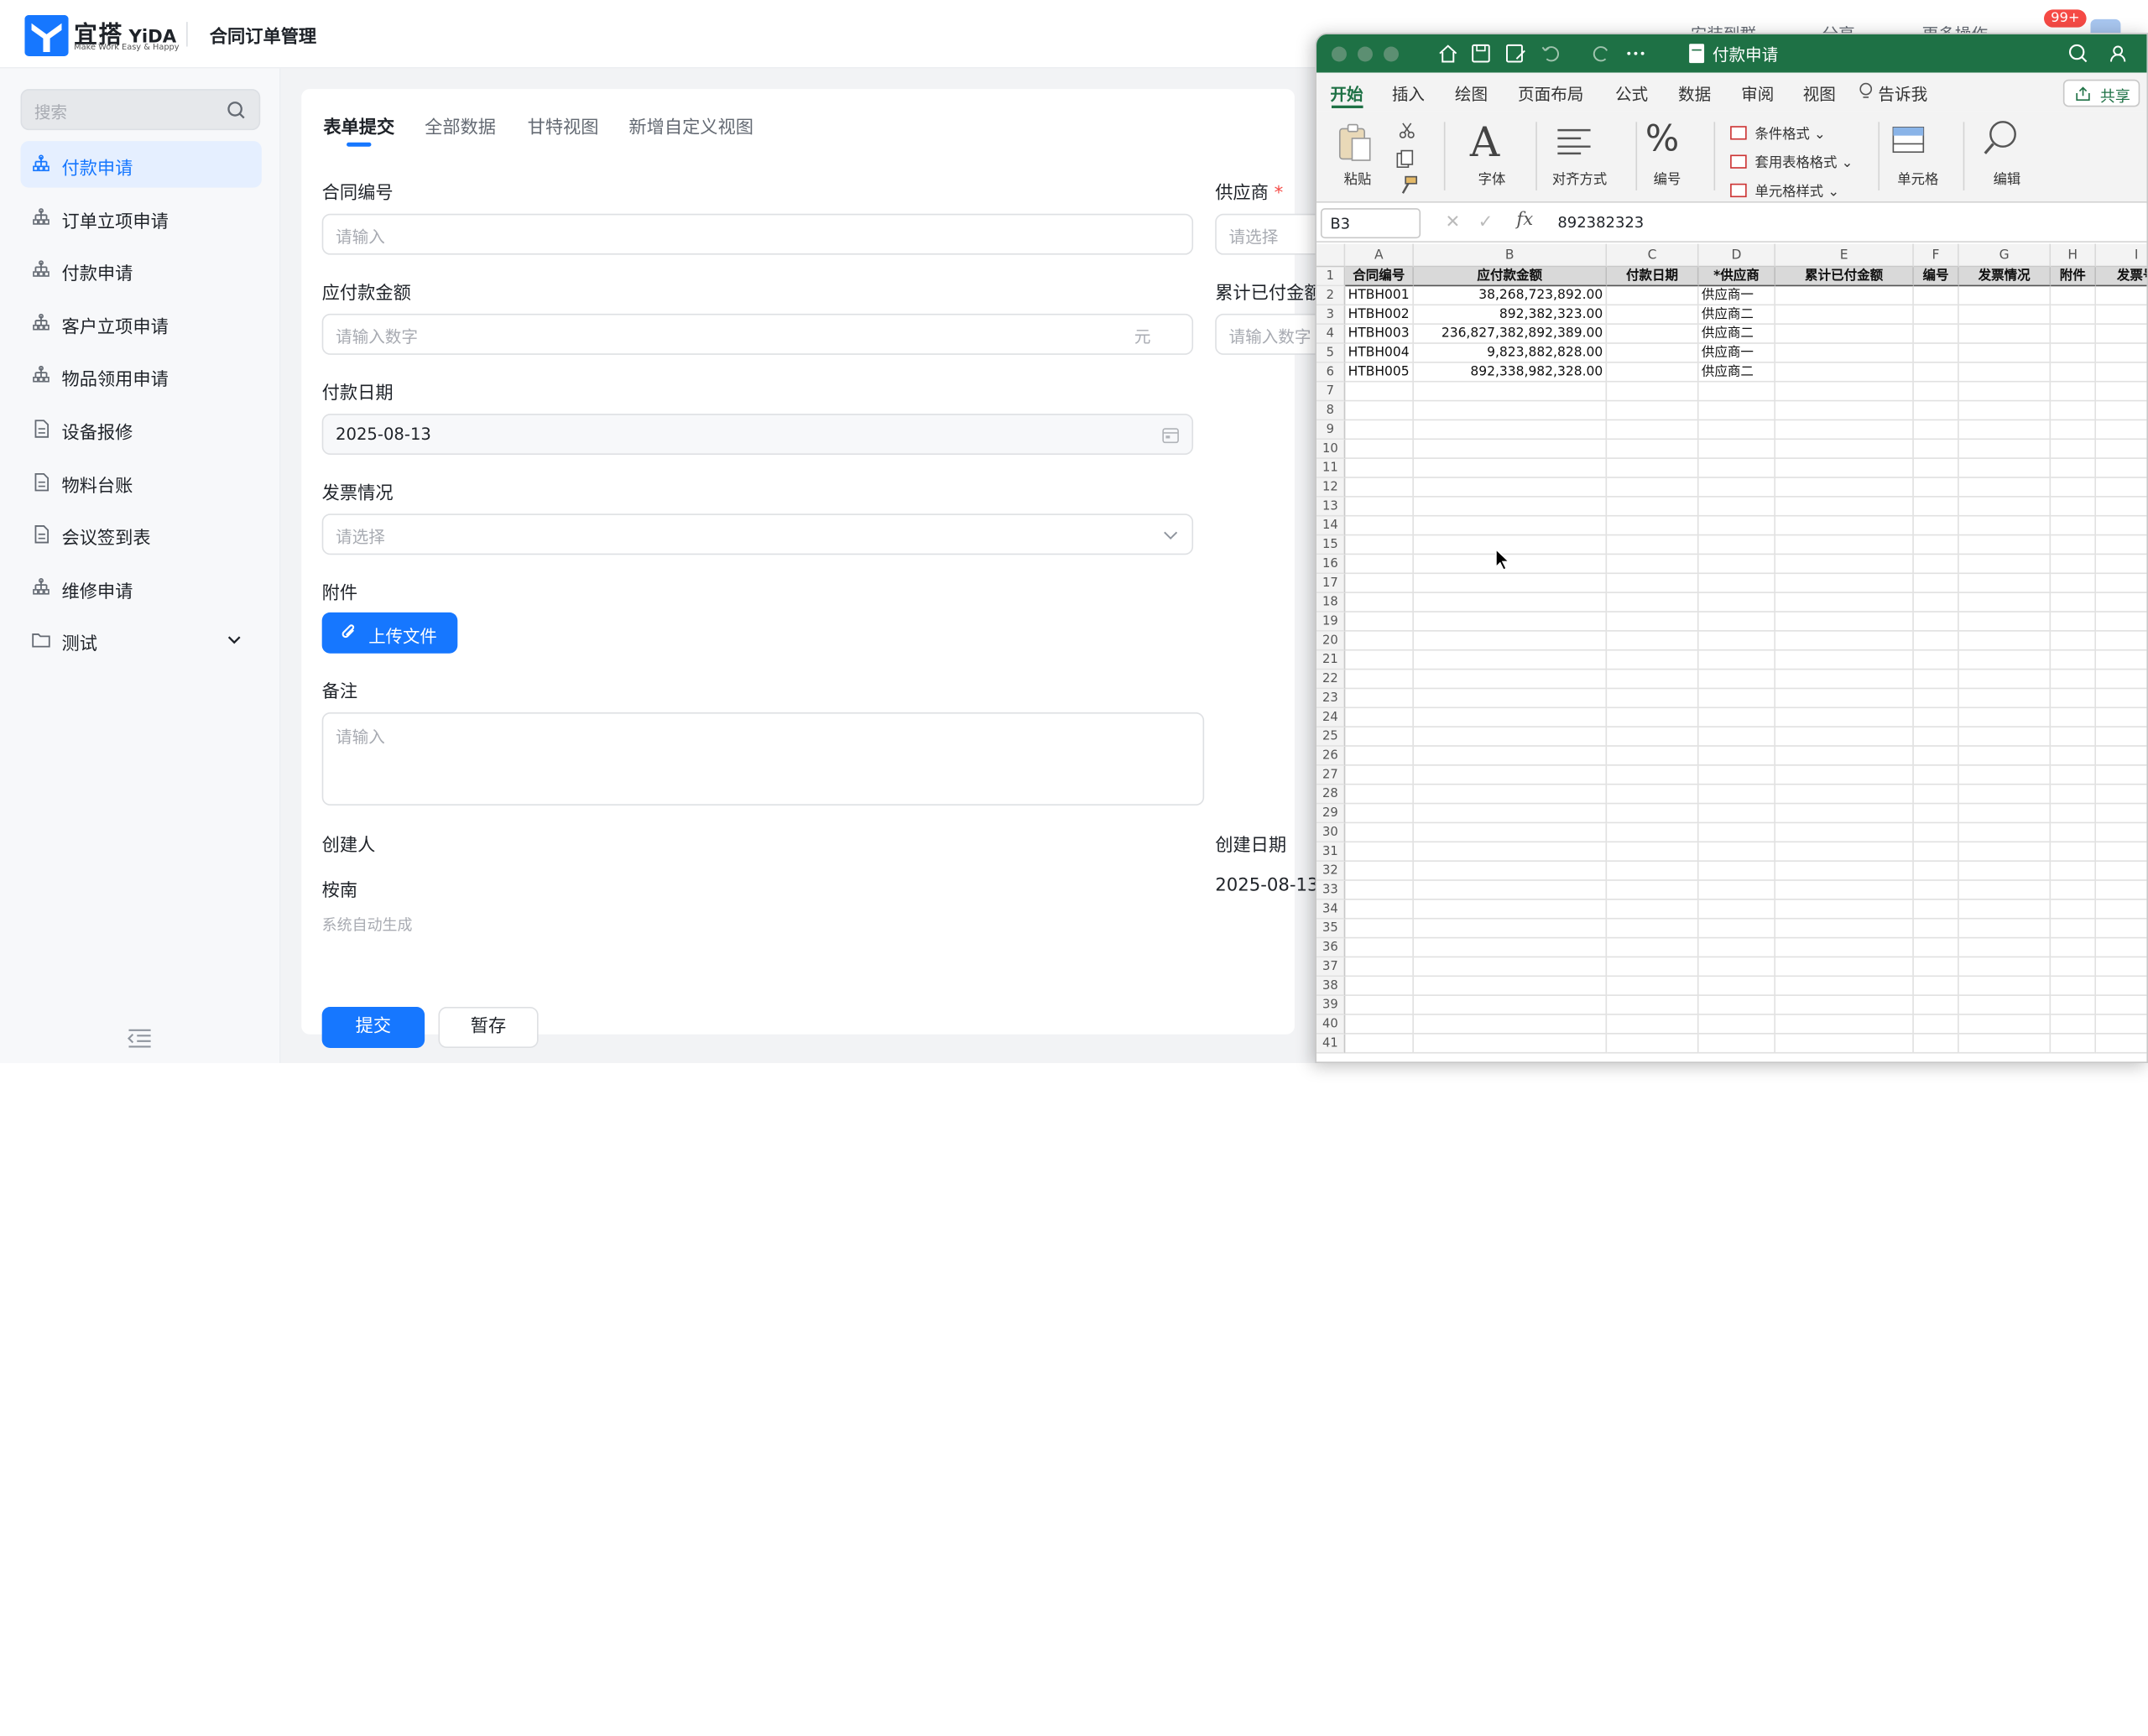  Describe the element at coordinates (1551, 94) in the screenshot. I see `ribbon-tab-page-layout: 页面布局` at that location.